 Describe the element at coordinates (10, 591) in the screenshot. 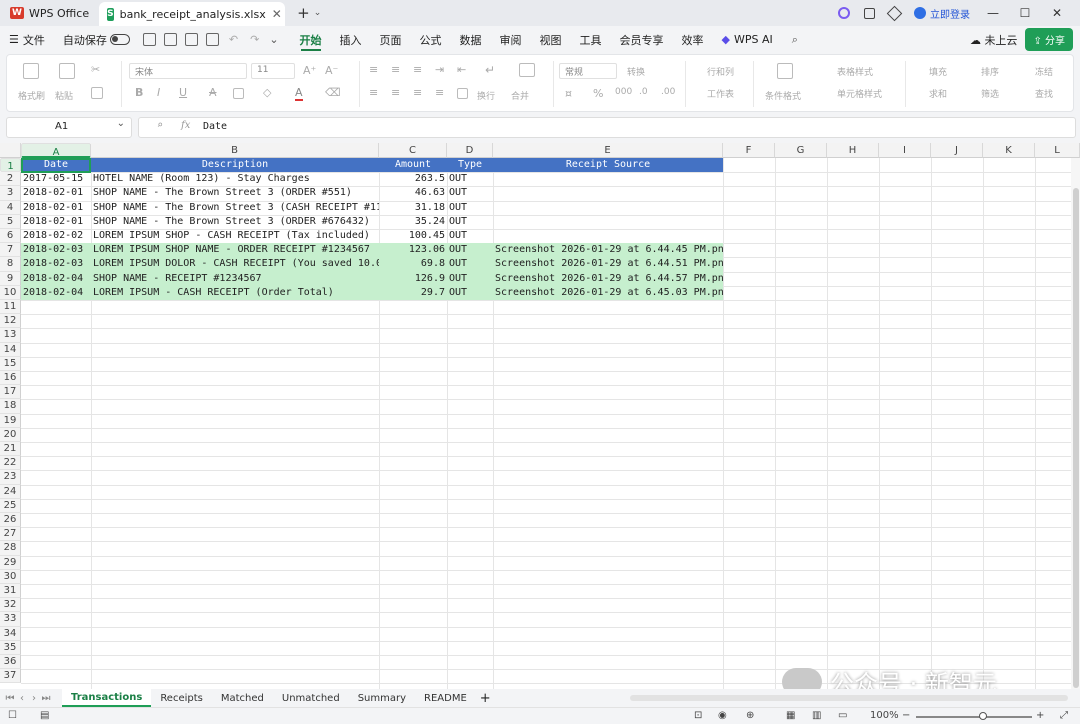

I see `row-header: 31` at that location.